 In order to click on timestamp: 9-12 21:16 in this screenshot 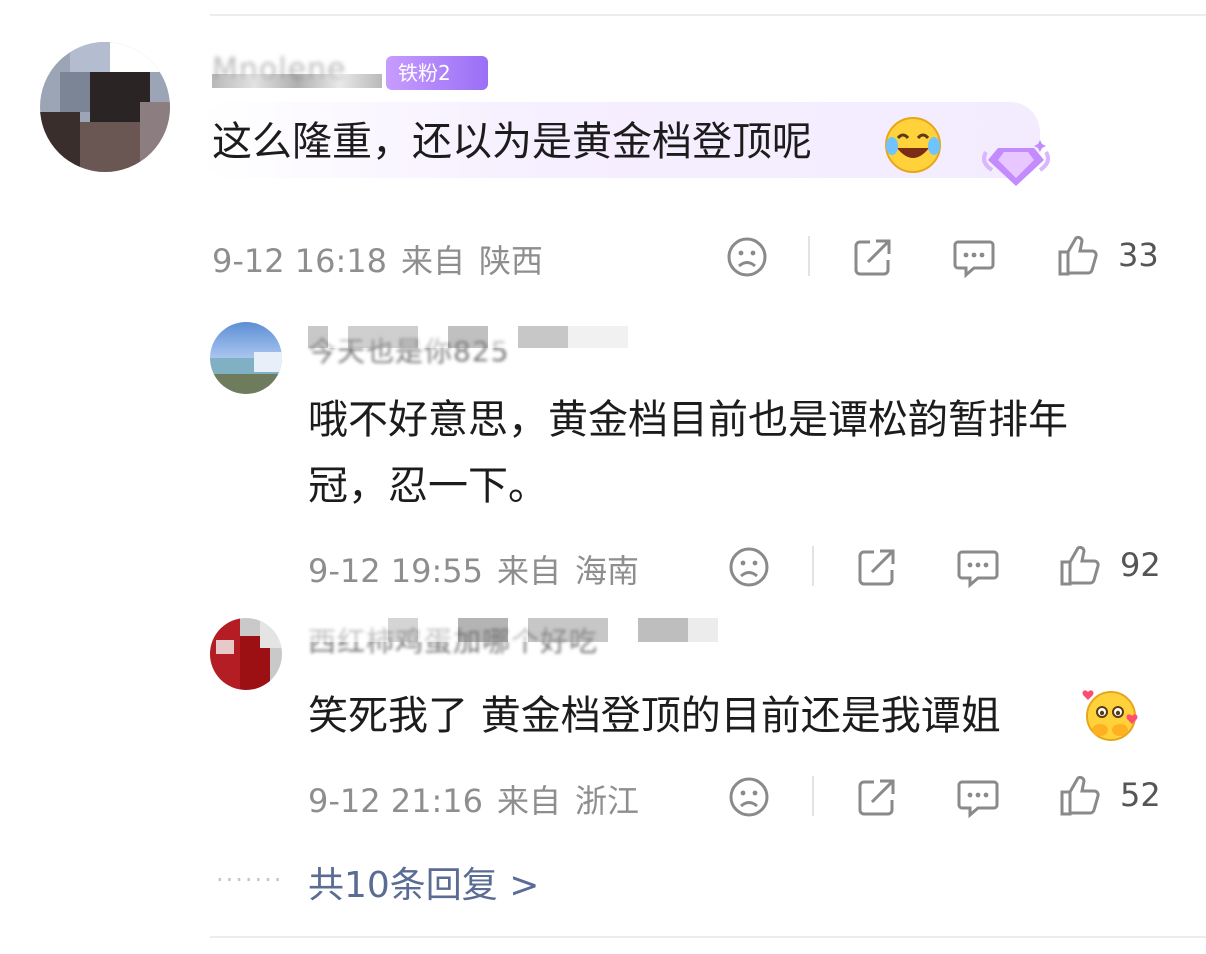, I will do `click(396, 801)`.